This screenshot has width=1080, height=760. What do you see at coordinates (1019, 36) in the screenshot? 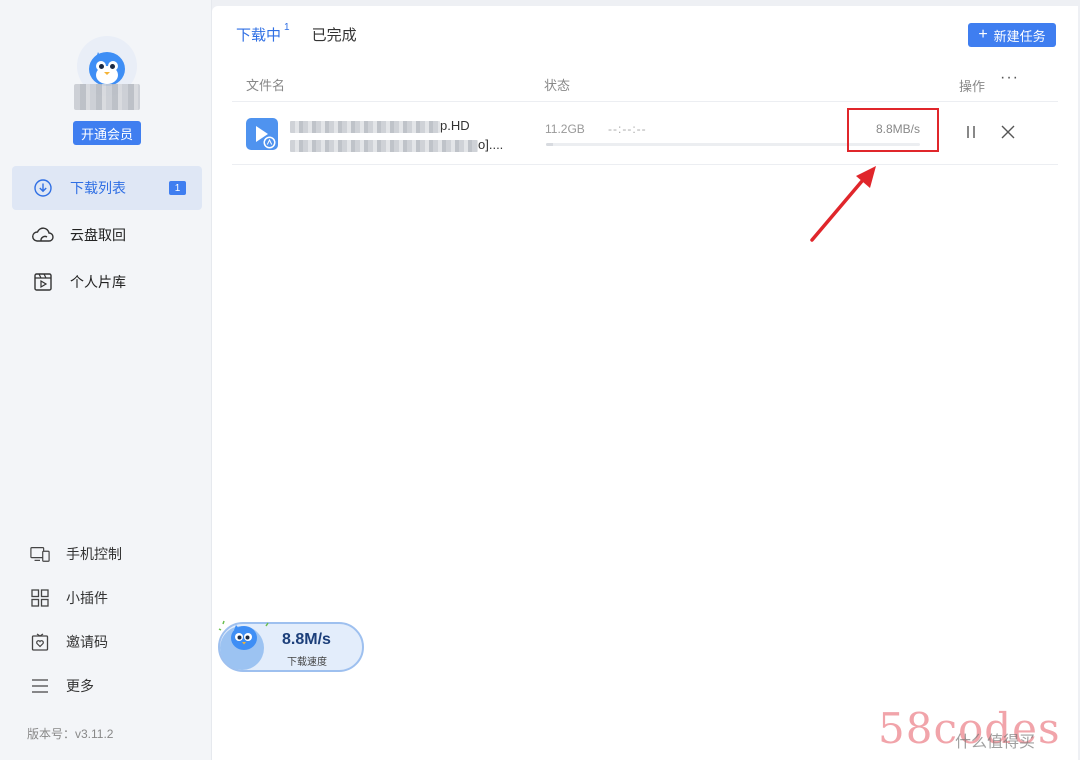
I see `new-task-label: 新建任务` at bounding box center [1019, 36].